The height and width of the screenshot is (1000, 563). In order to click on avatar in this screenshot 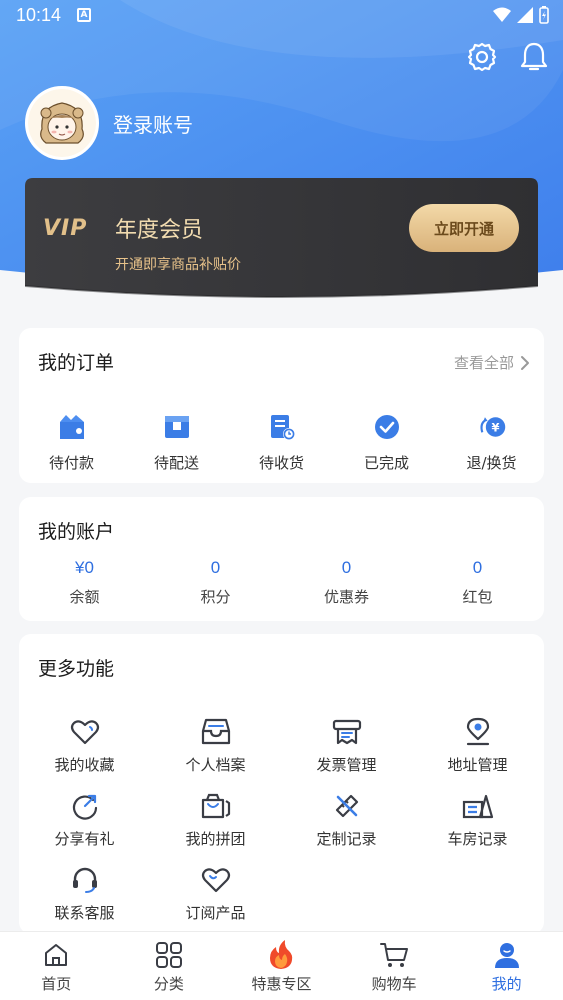, I will do `click(62, 123)`.